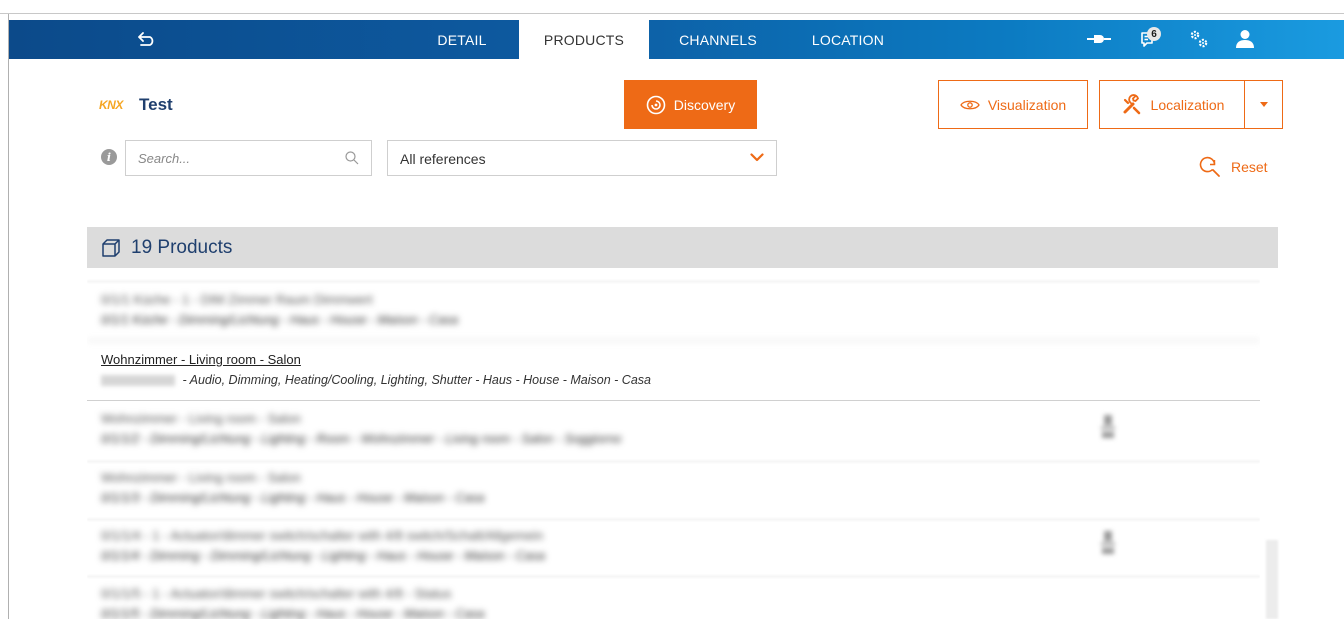 Image resolution: width=1344 pixels, height=619 pixels. I want to click on top-nav-bar: DETAIL PRODUCTS CHANNELS LOCATION 6, so click(676, 39).